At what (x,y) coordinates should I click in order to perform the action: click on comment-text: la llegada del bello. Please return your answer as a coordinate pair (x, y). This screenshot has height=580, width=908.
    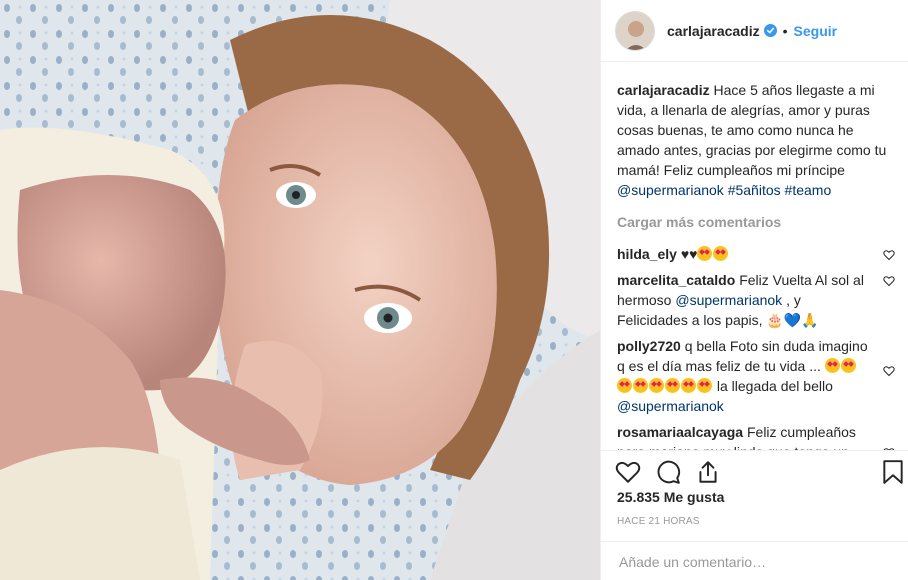
    Looking at the image, I should click on (774, 386).